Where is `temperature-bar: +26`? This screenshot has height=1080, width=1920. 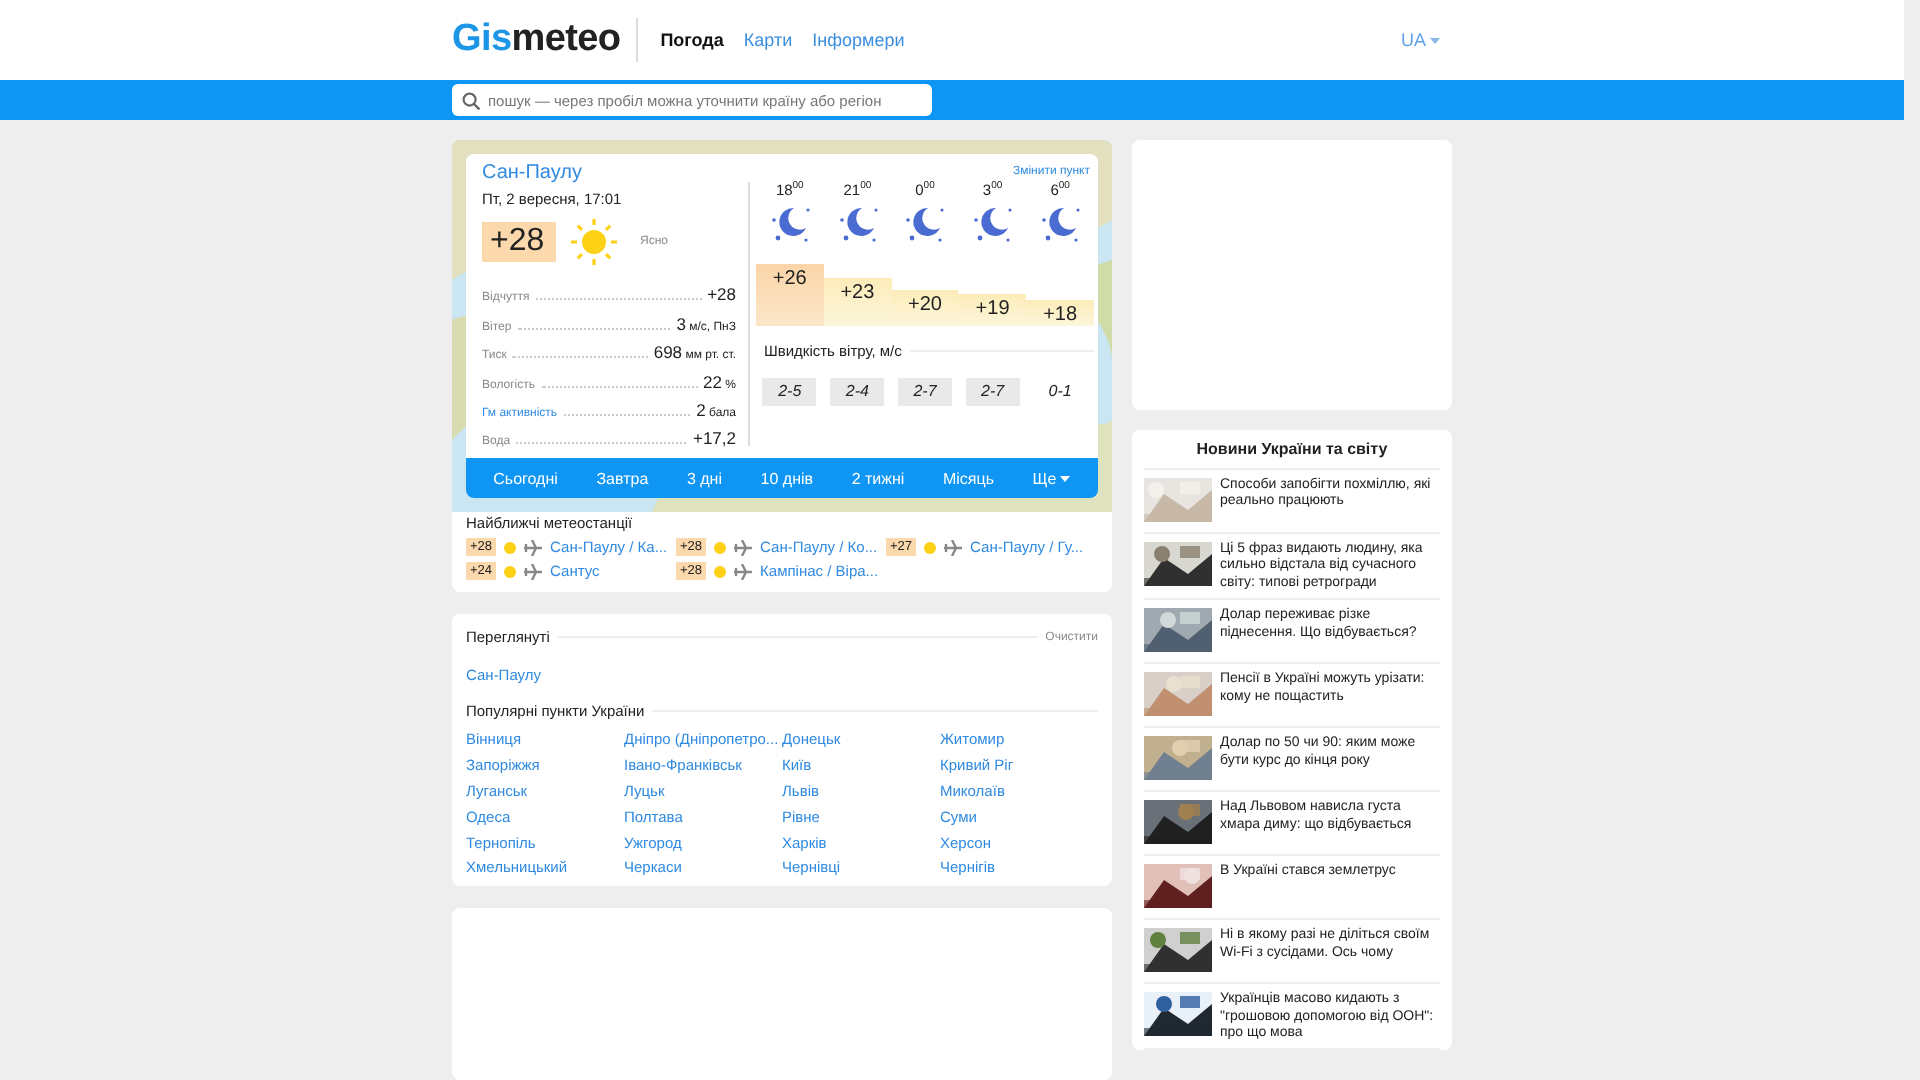
temperature-bar: +26 is located at coordinates (790, 295).